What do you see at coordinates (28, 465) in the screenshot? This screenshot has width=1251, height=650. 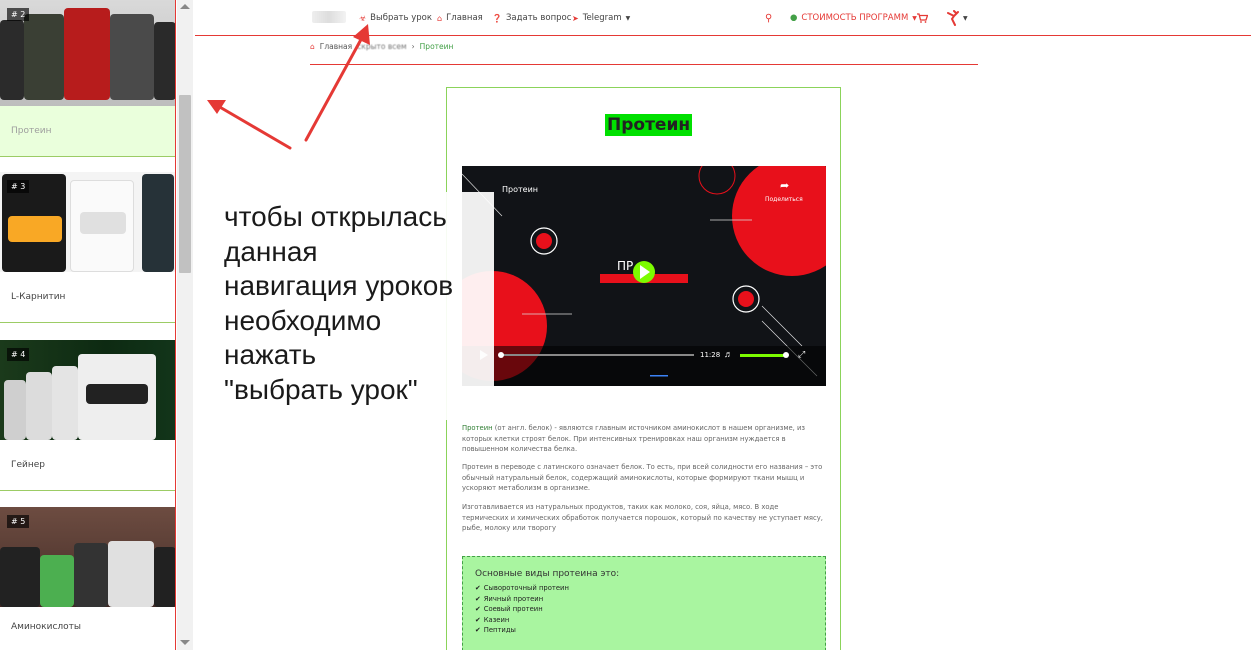 I see `lesson-title: Гейнер` at bounding box center [28, 465].